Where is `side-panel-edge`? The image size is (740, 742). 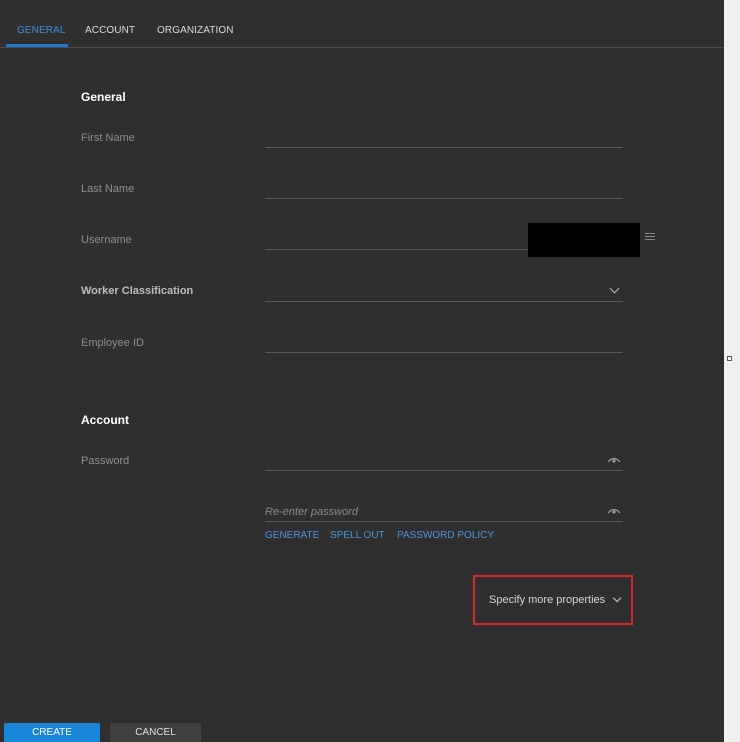
side-panel-edge is located at coordinates (732, 371).